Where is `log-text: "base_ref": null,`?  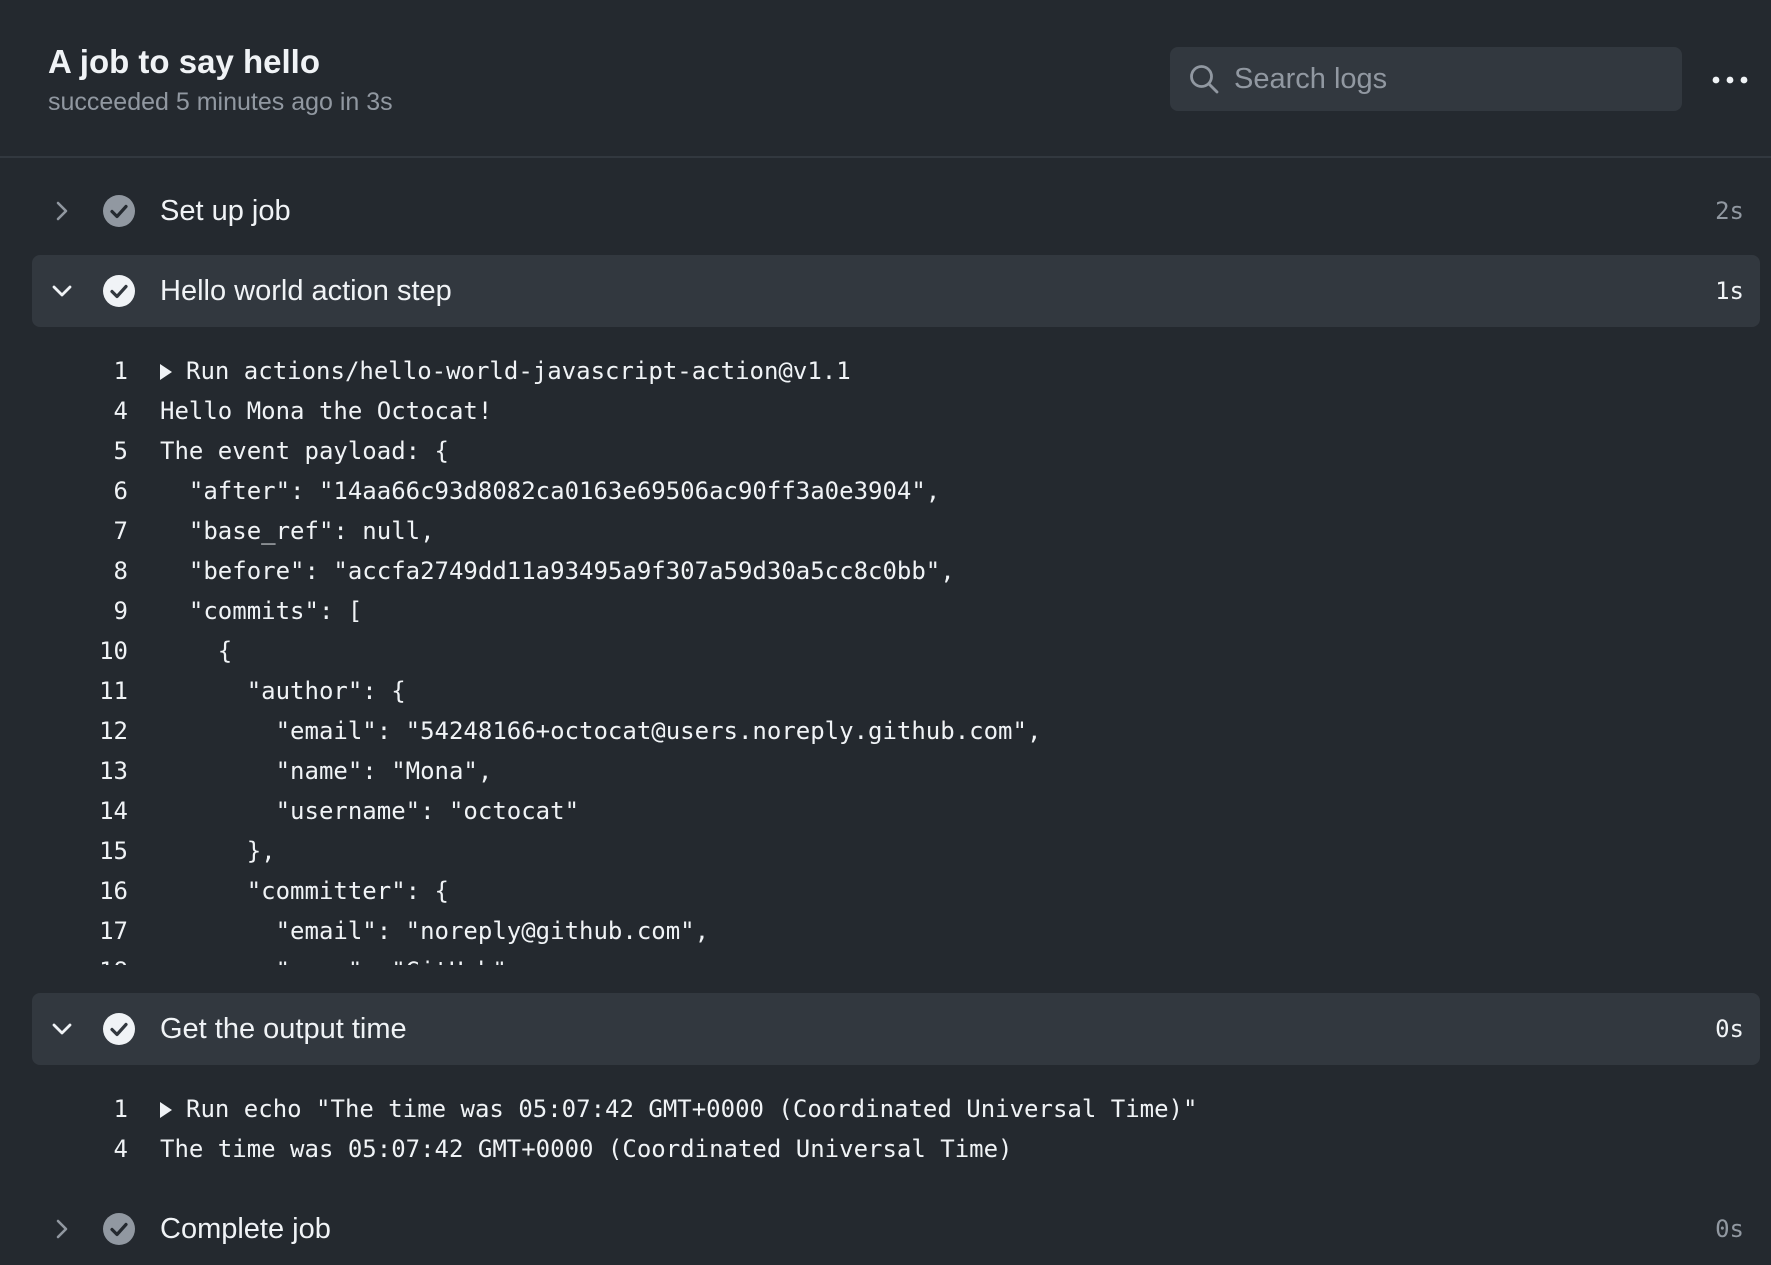
log-text: "base_ref": null, is located at coordinates (297, 531).